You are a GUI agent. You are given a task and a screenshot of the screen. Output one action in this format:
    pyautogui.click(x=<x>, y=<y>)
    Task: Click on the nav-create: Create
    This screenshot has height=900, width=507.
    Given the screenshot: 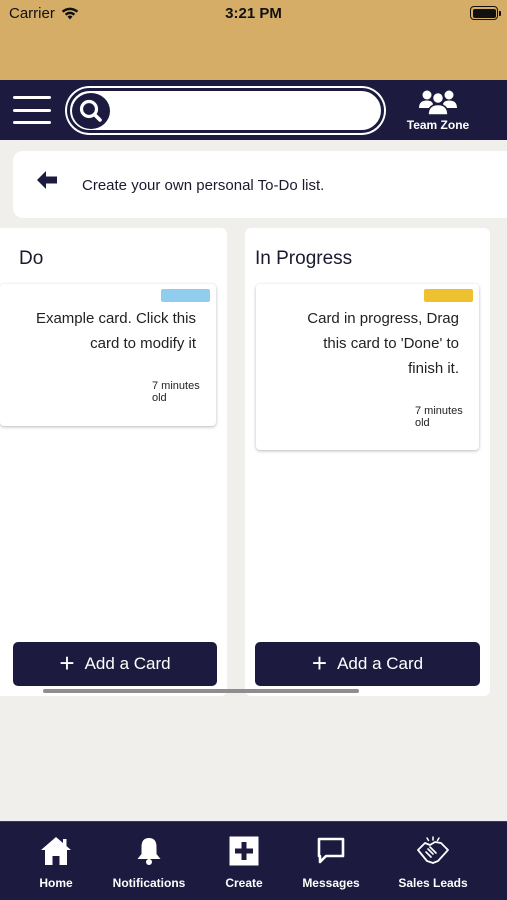 What is the action you would take?
    pyautogui.click(x=244, y=864)
    